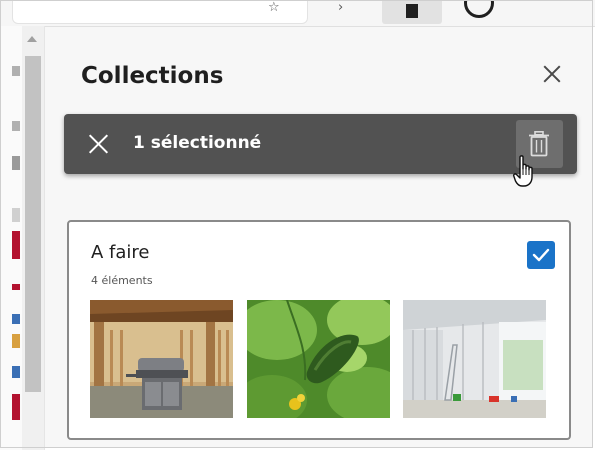 This screenshot has height=450, width=595. I want to click on checkmark-icon, so click(541, 255).